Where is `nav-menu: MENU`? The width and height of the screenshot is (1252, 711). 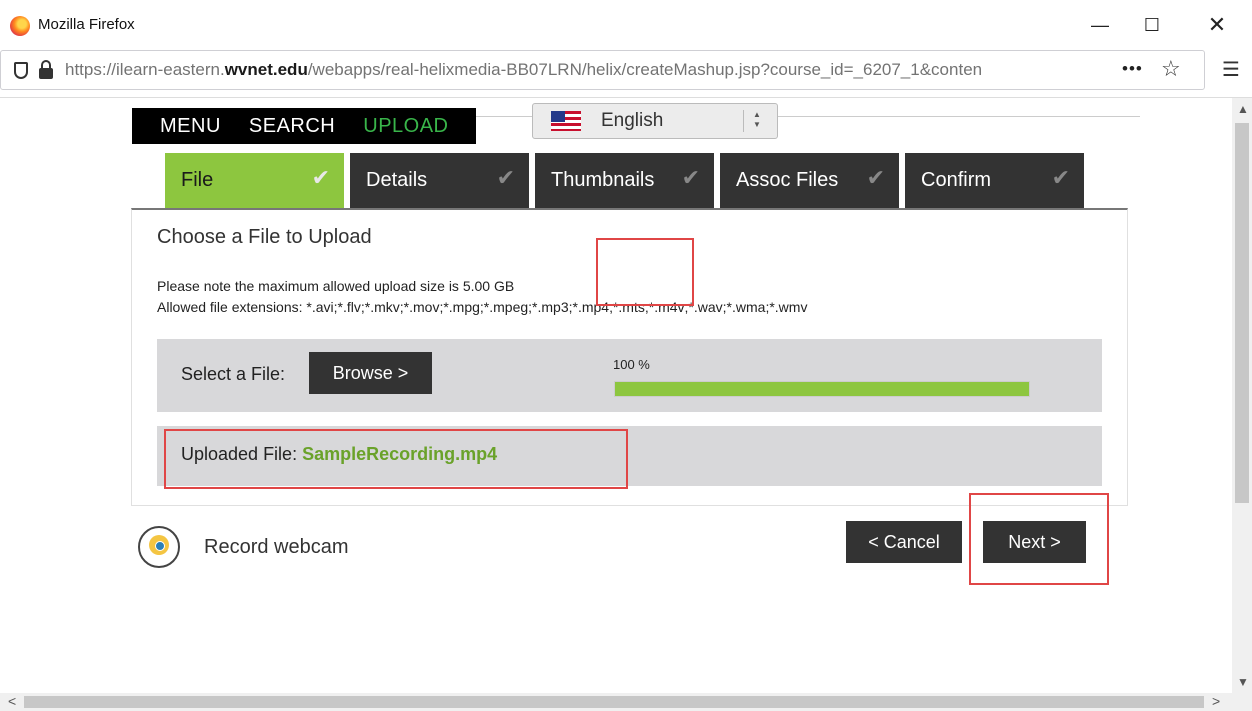
nav-menu: MENU is located at coordinates (190, 126).